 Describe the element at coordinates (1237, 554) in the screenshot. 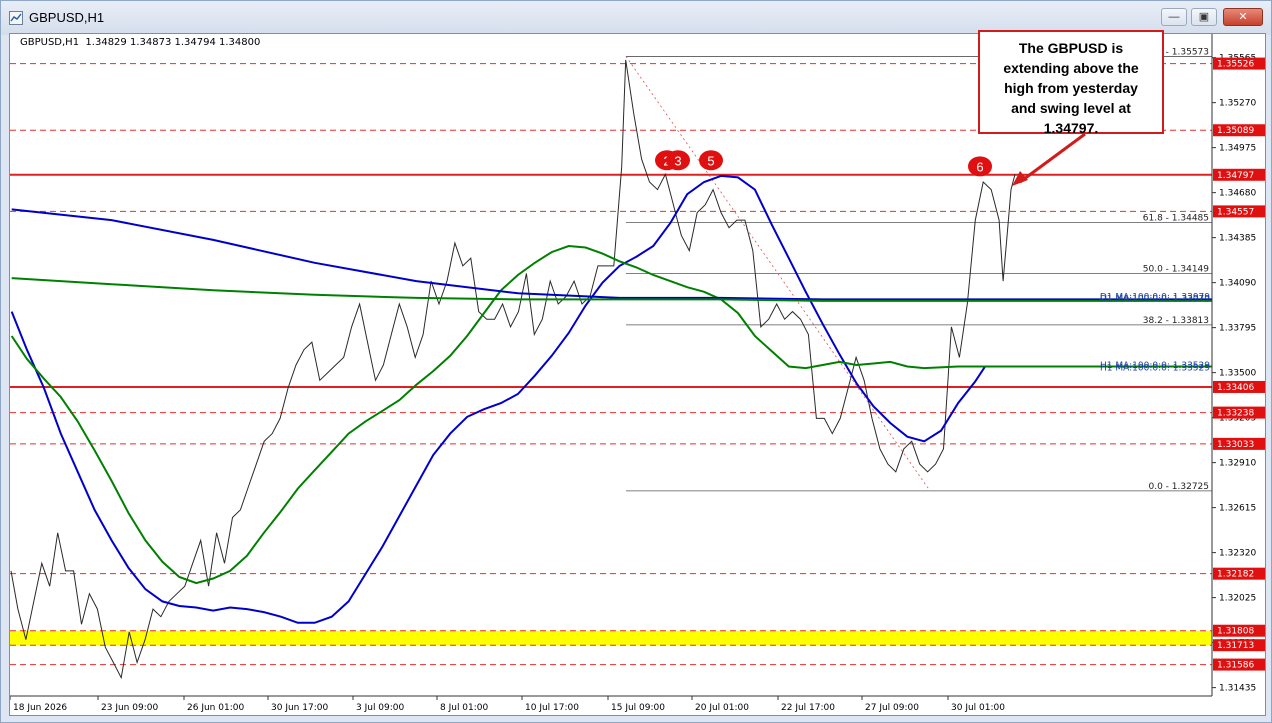

I see `y-tick-label: 1.32320` at that location.